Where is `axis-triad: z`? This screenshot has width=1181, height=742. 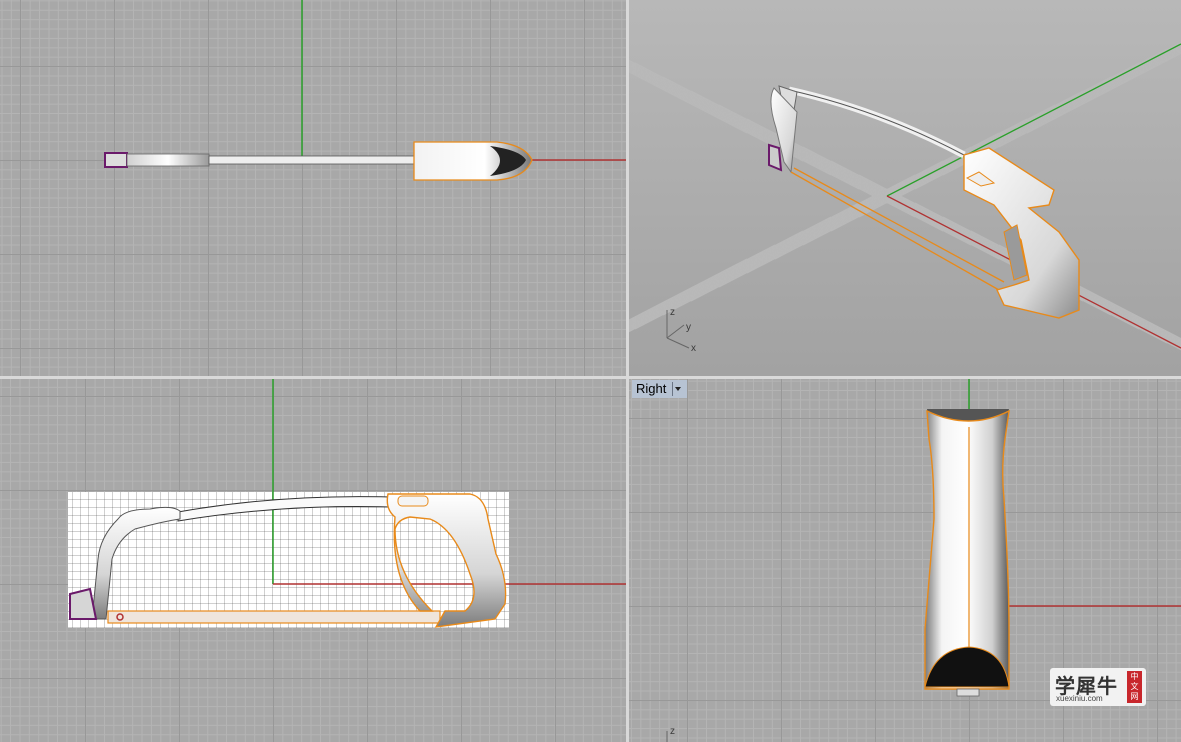 axis-triad: z is located at coordinates (670, 734).